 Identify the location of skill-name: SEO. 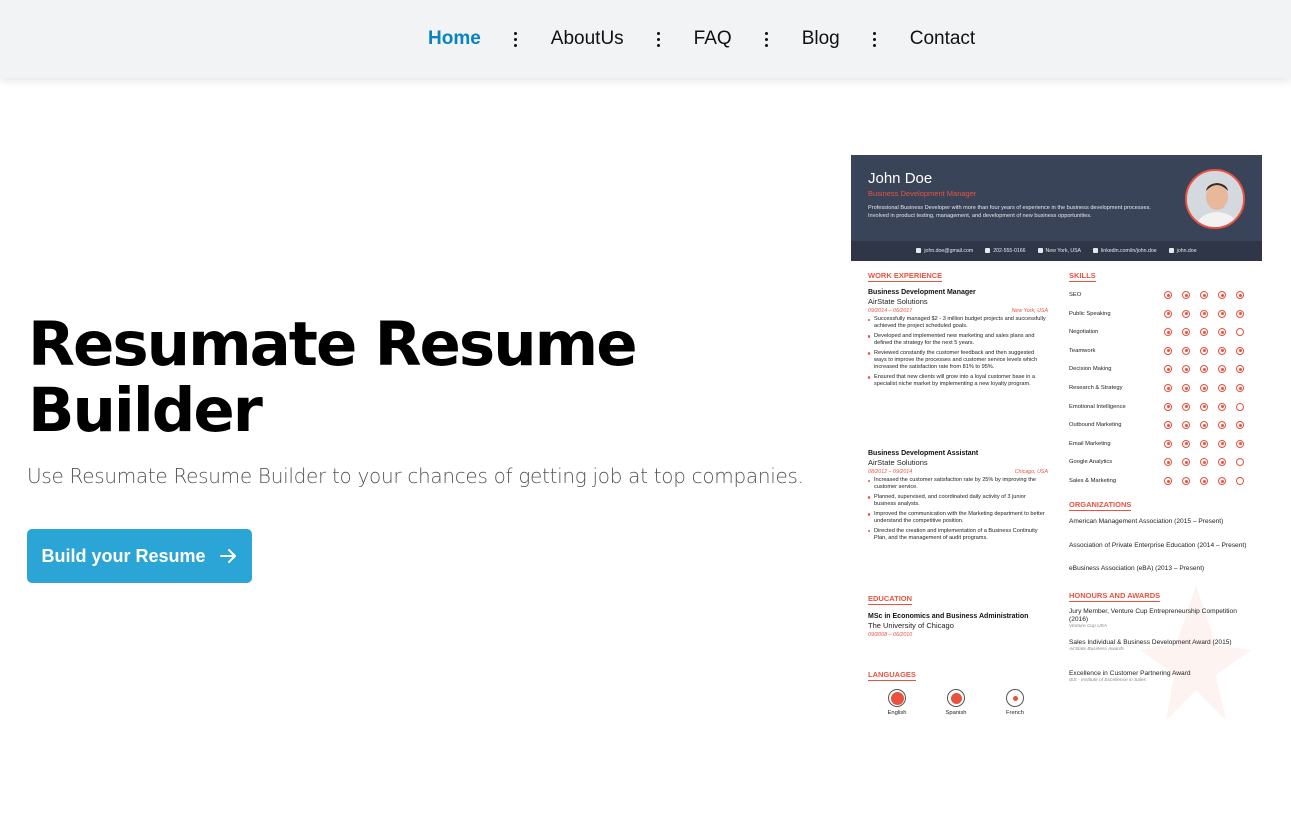
(1075, 295).